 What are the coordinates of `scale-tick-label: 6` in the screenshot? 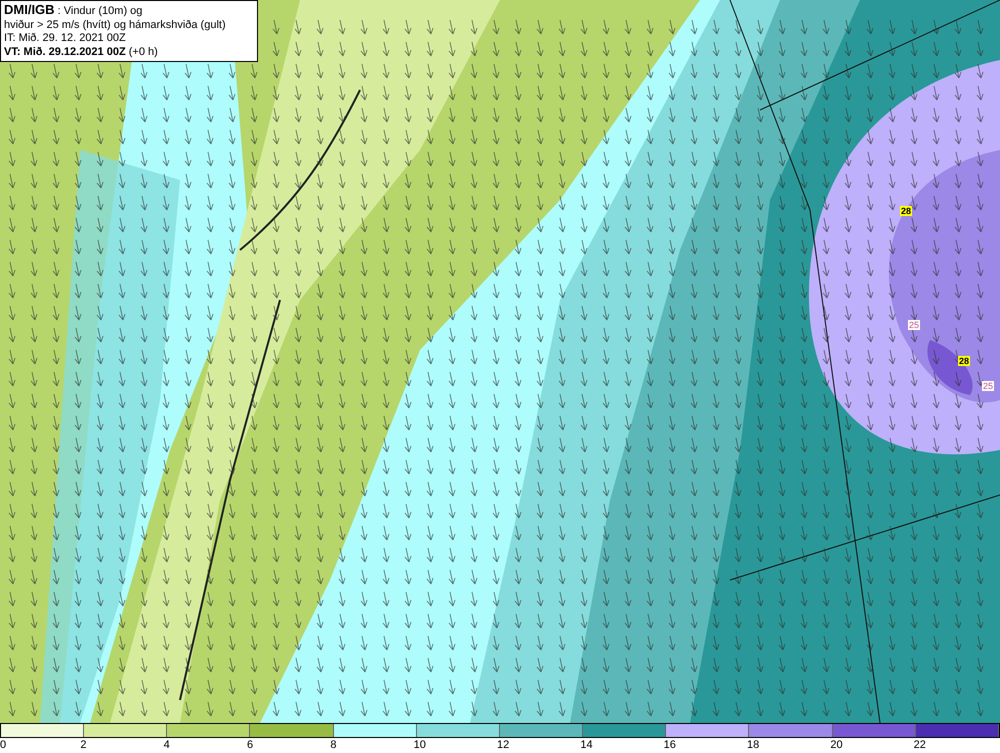 It's located at (250, 745).